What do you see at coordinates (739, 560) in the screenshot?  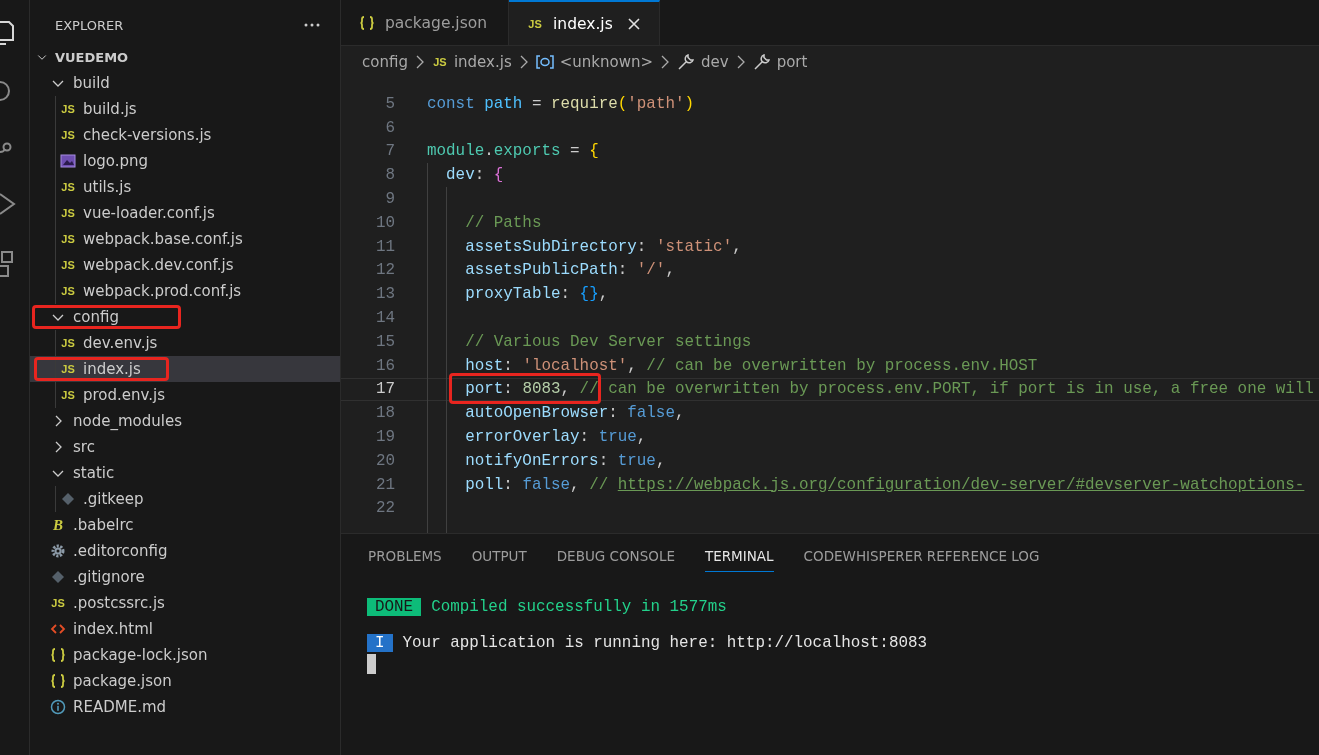 I see `panel-tab: TERMINAL` at bounding box center [739, 560].